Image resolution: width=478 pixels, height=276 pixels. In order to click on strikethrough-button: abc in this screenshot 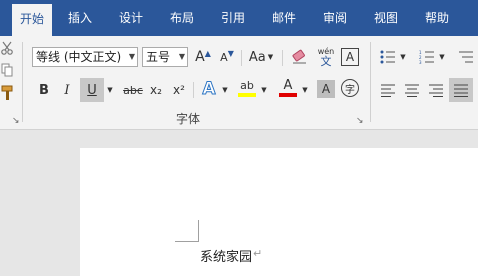, I will do `click(133, 90)`.